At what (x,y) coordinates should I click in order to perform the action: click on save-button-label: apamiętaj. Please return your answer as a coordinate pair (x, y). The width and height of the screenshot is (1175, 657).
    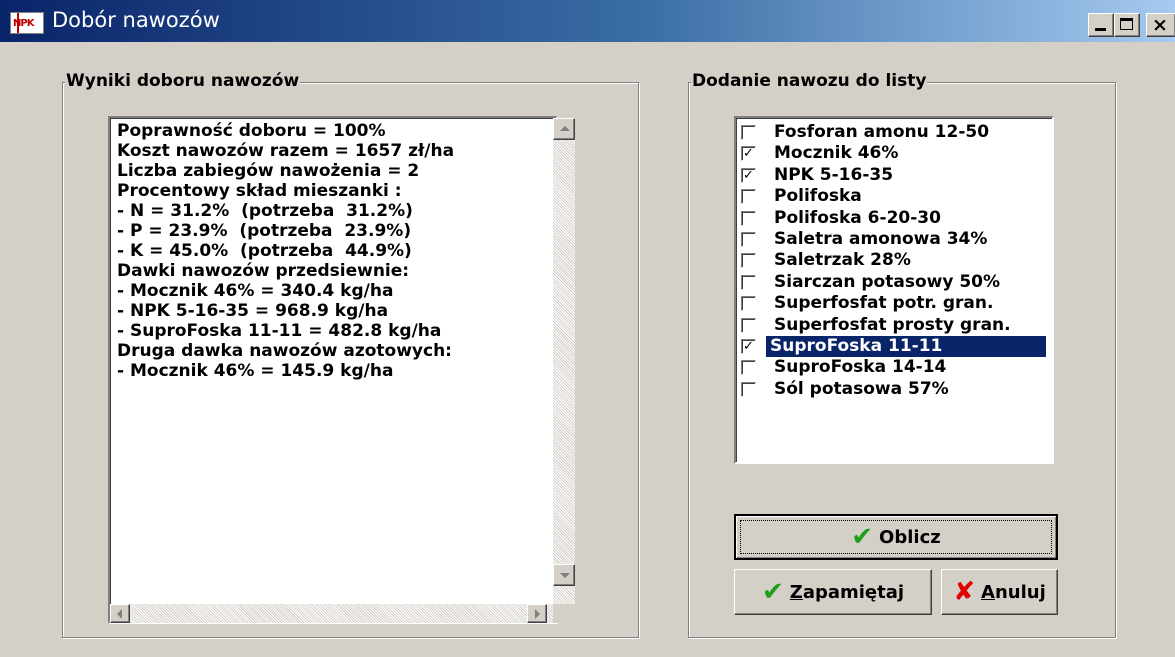
    Looking at the image, I should click on (853, 592).